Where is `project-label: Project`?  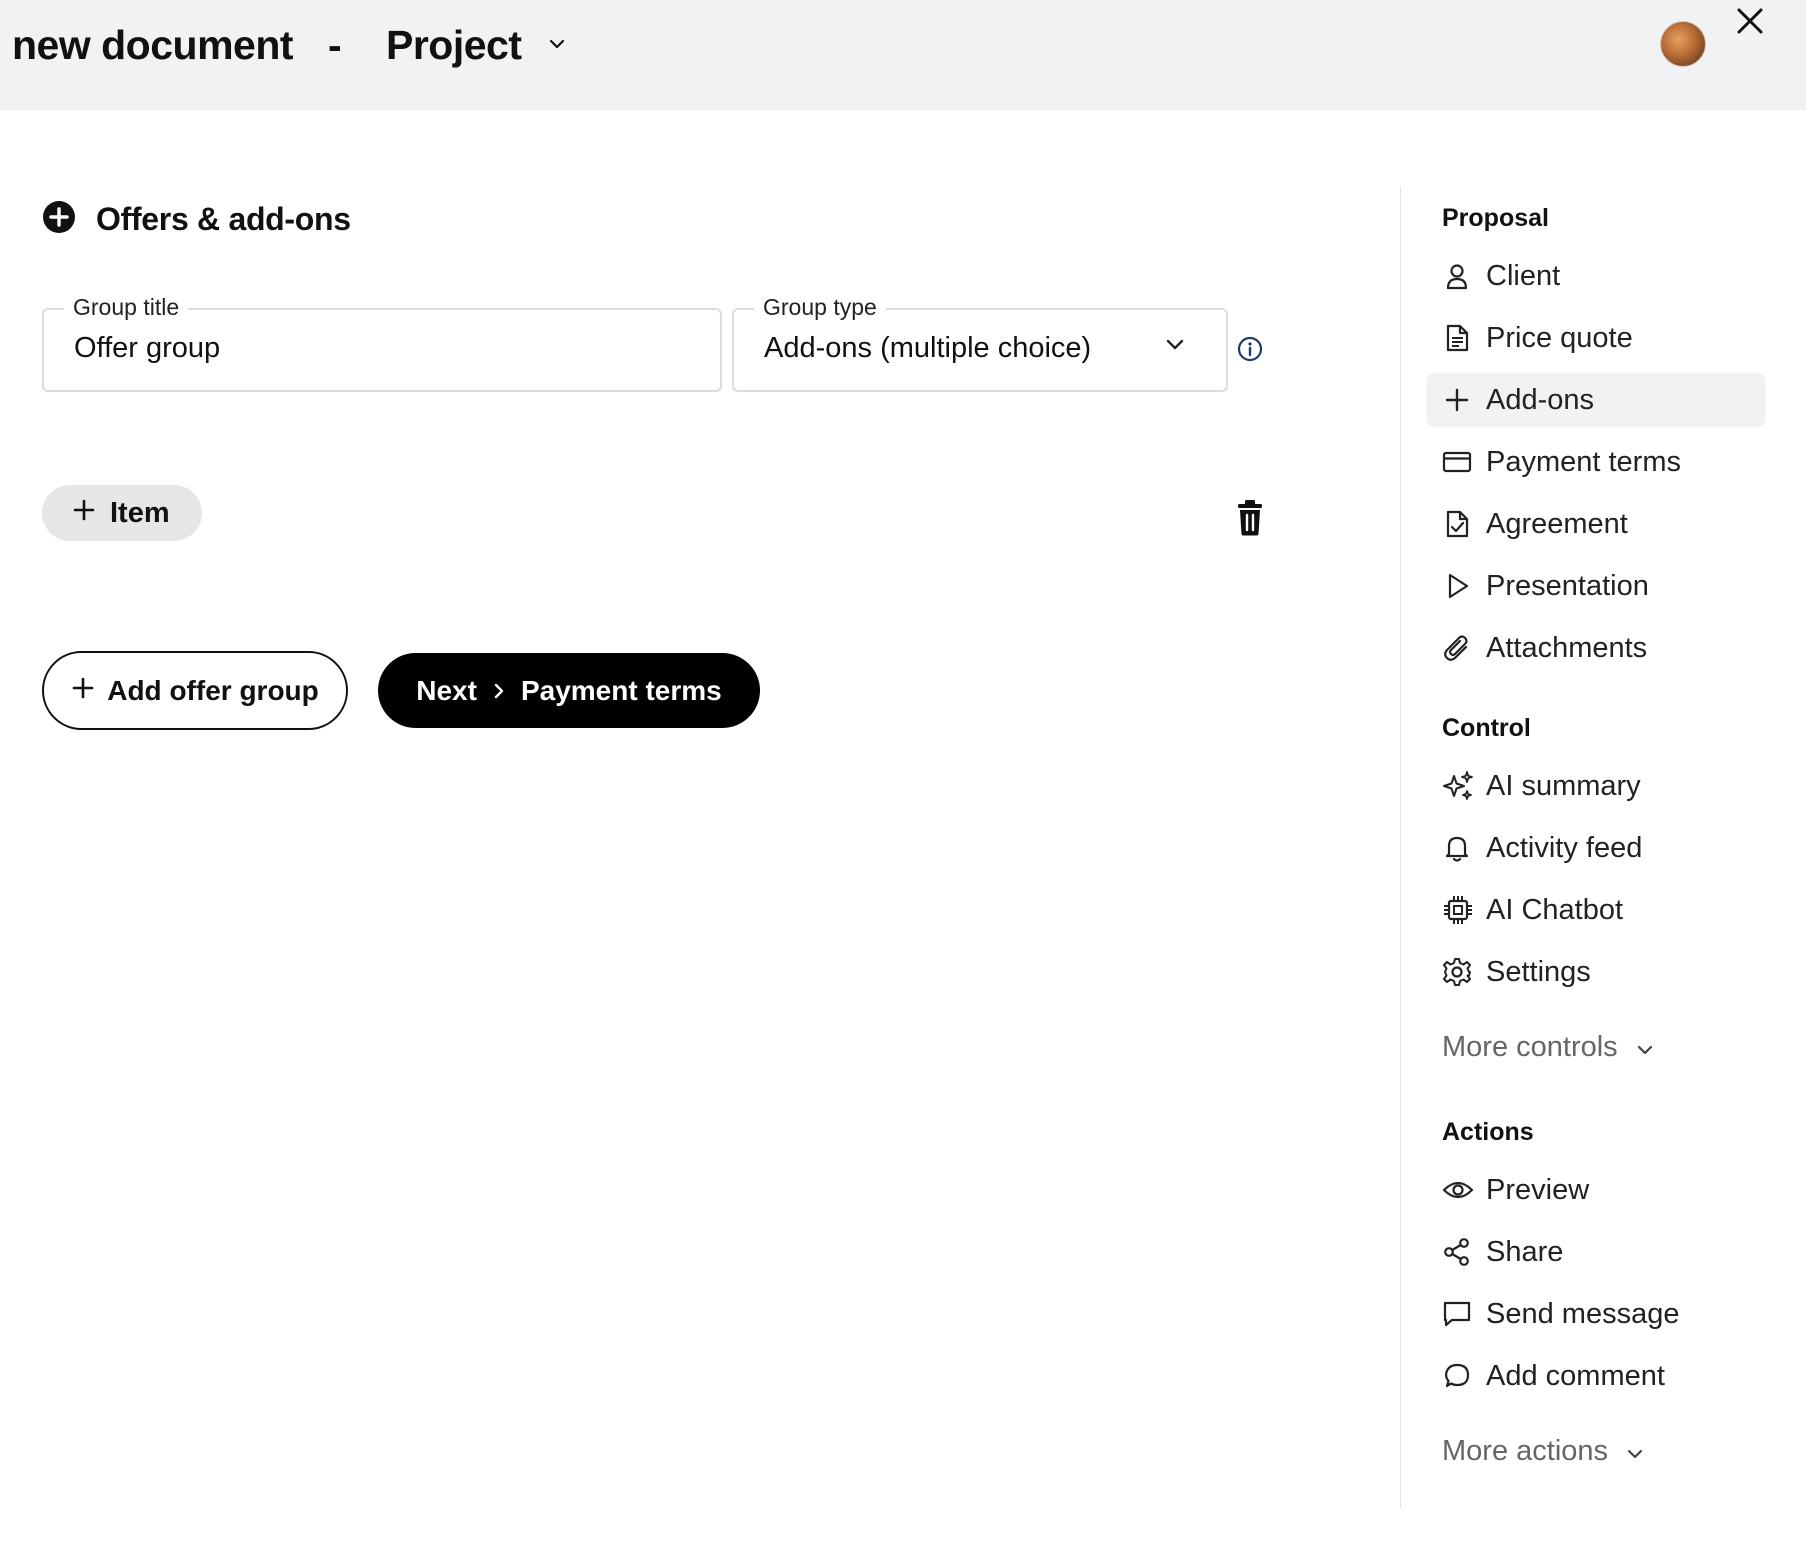
project-label: Project is located at coordinates (454, 45).